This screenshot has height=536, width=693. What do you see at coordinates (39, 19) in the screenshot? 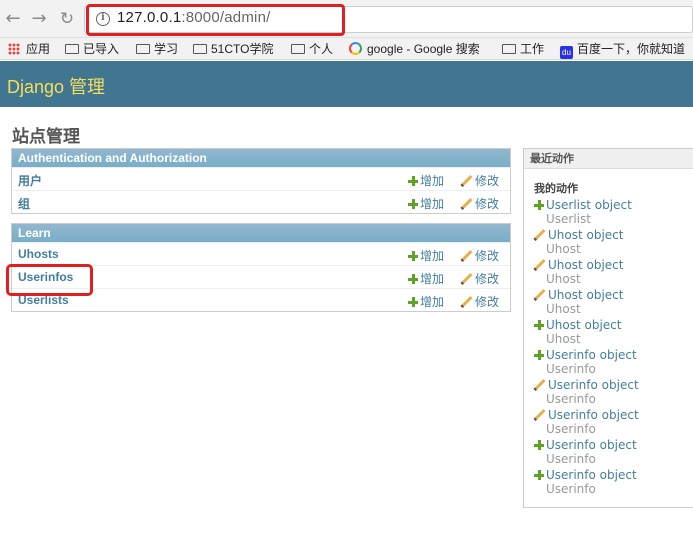
I see `forward-arrow-icon: →` at bounding box center [39, 19].